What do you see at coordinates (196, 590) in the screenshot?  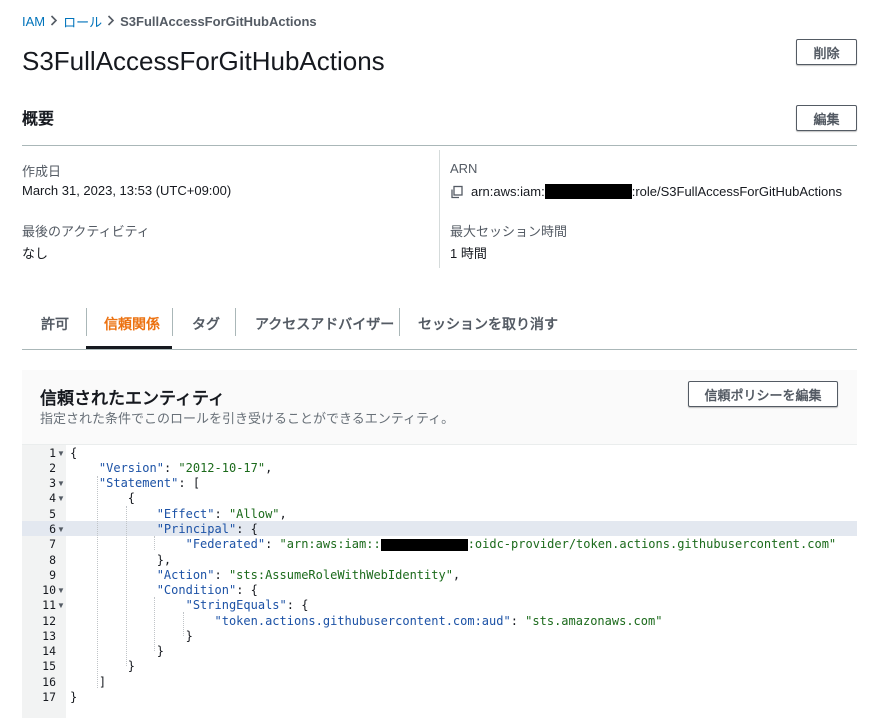 I see `json-key: "Condition"` at bounding box center [196, 590].